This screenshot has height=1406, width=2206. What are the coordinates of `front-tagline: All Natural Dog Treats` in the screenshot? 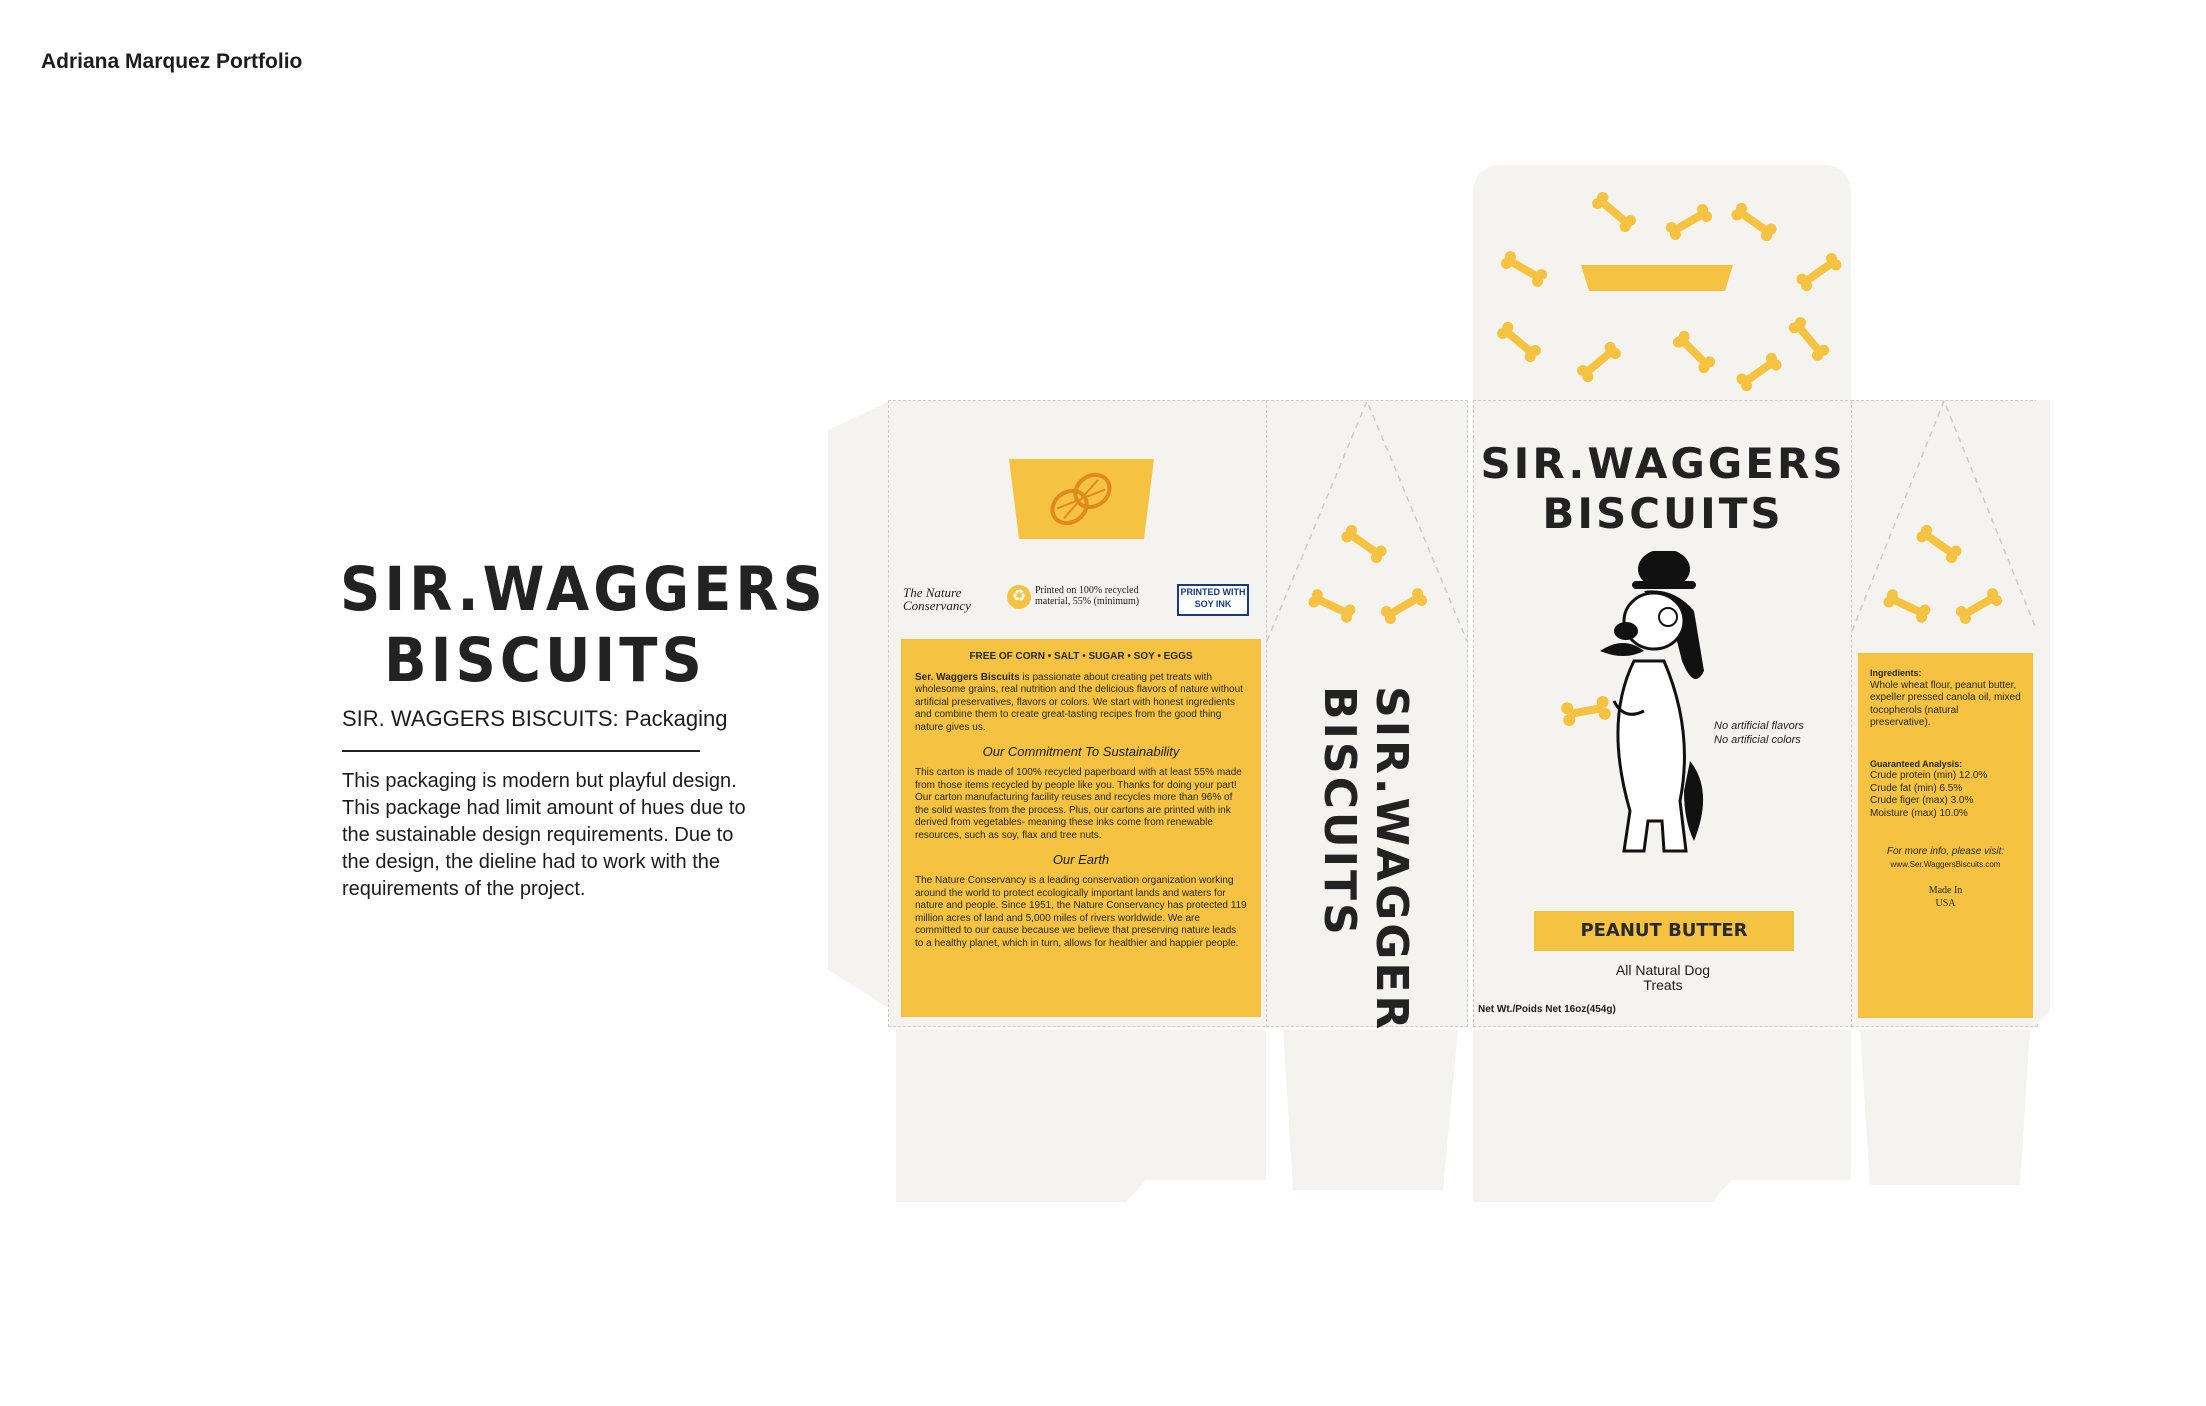 It's located at (1663, 978).